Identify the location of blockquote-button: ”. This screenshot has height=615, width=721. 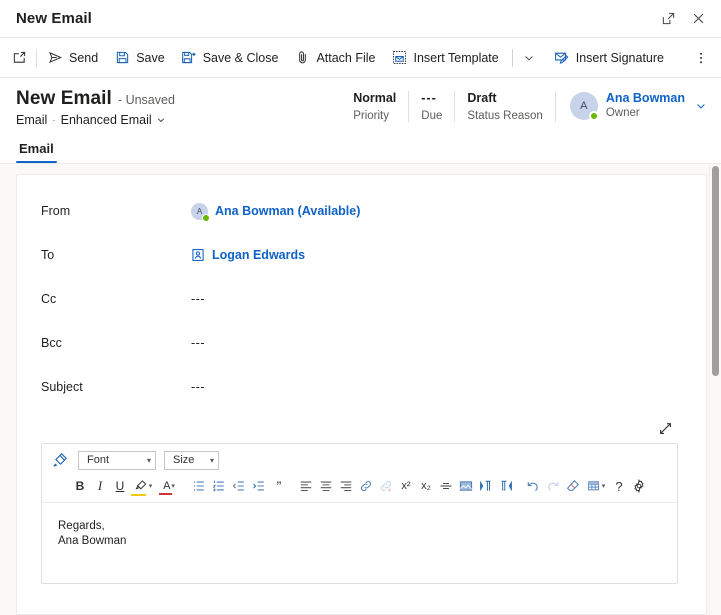
(279, 486).